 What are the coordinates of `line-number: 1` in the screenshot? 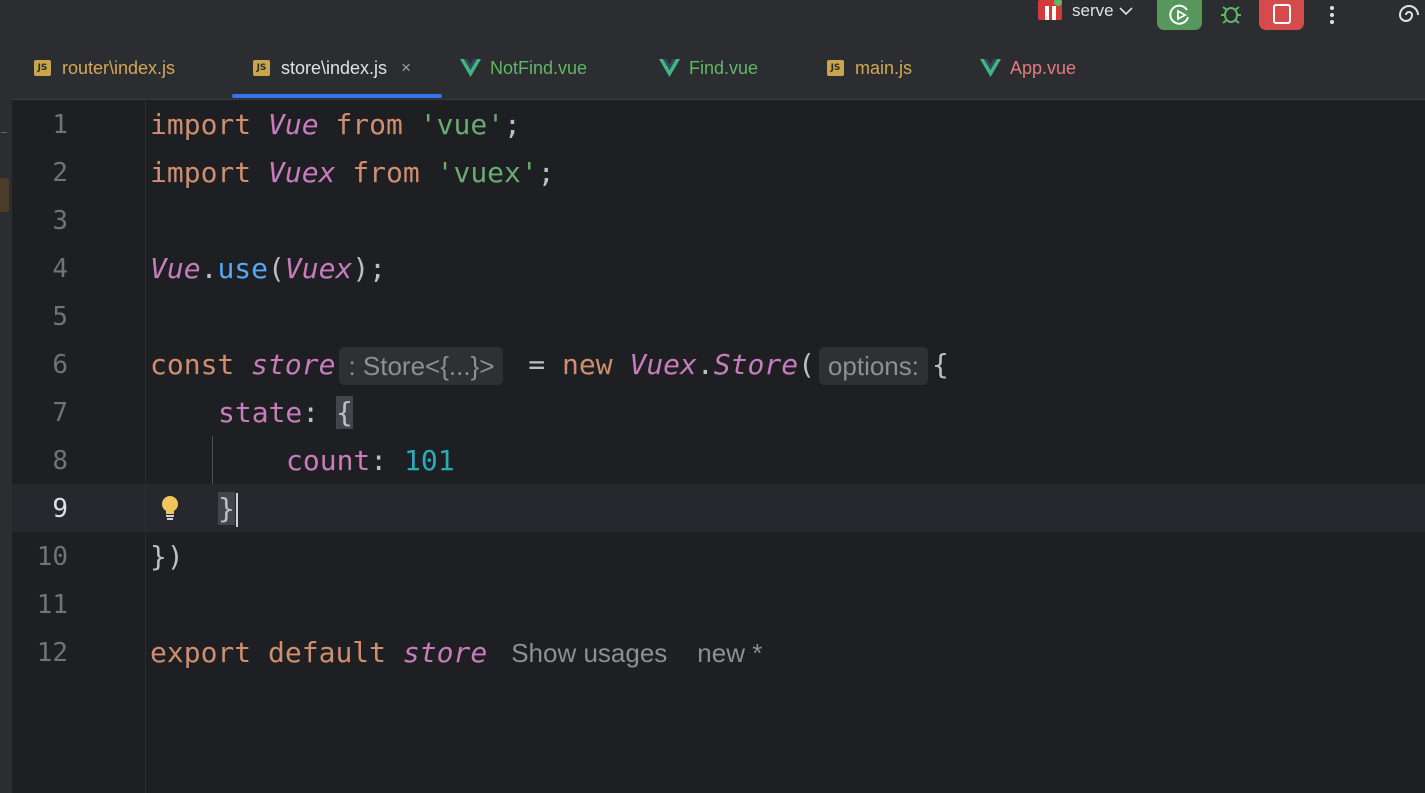 It's located at (60, 125).